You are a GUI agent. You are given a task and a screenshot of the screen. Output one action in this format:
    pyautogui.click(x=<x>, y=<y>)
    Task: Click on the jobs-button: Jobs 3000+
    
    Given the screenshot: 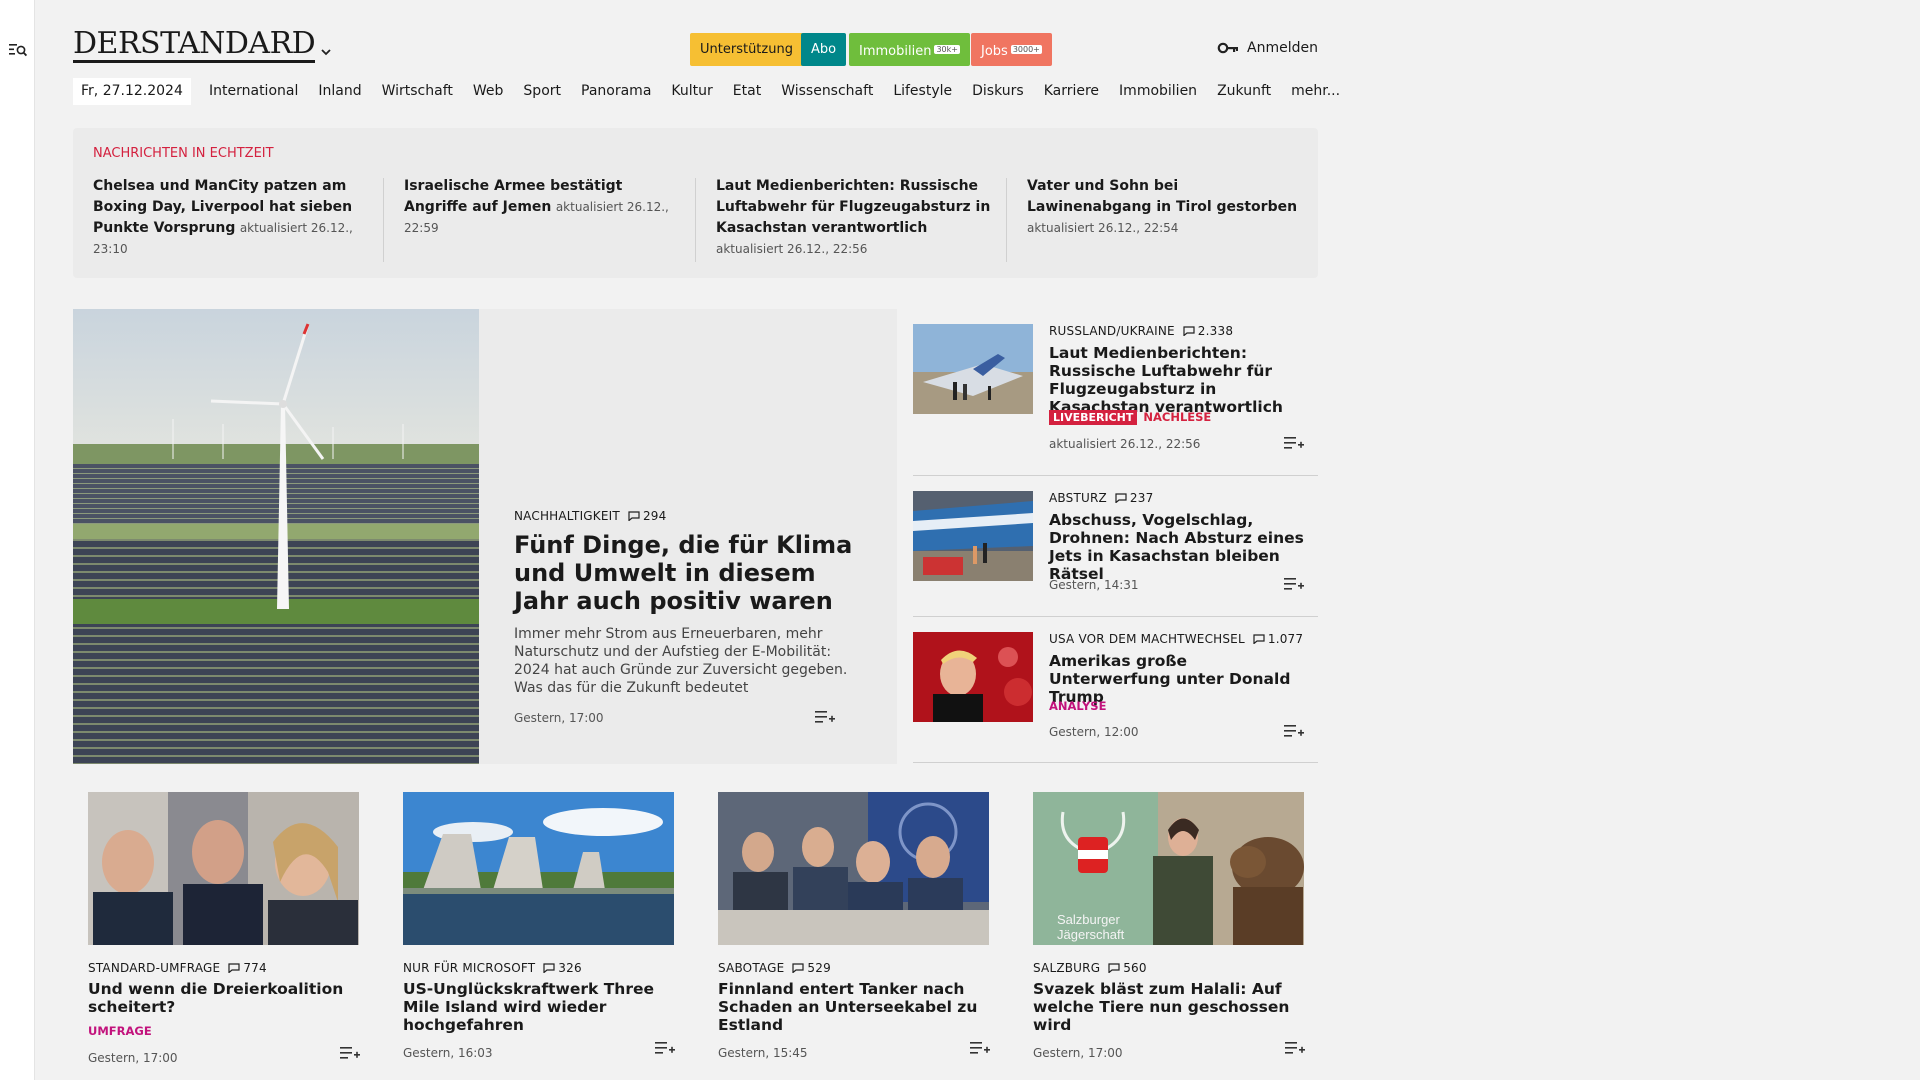 What is the action you would take?
    pyautogui.click(x=1011, y=49)
    